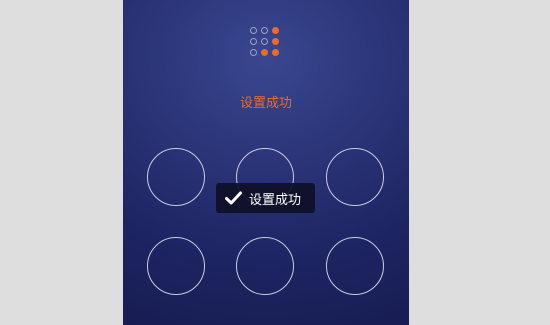 This screenshot has width=550, height=325. Describe the element at coordinates (233, 198) in the screenshot. I see `check-icon` at that location.